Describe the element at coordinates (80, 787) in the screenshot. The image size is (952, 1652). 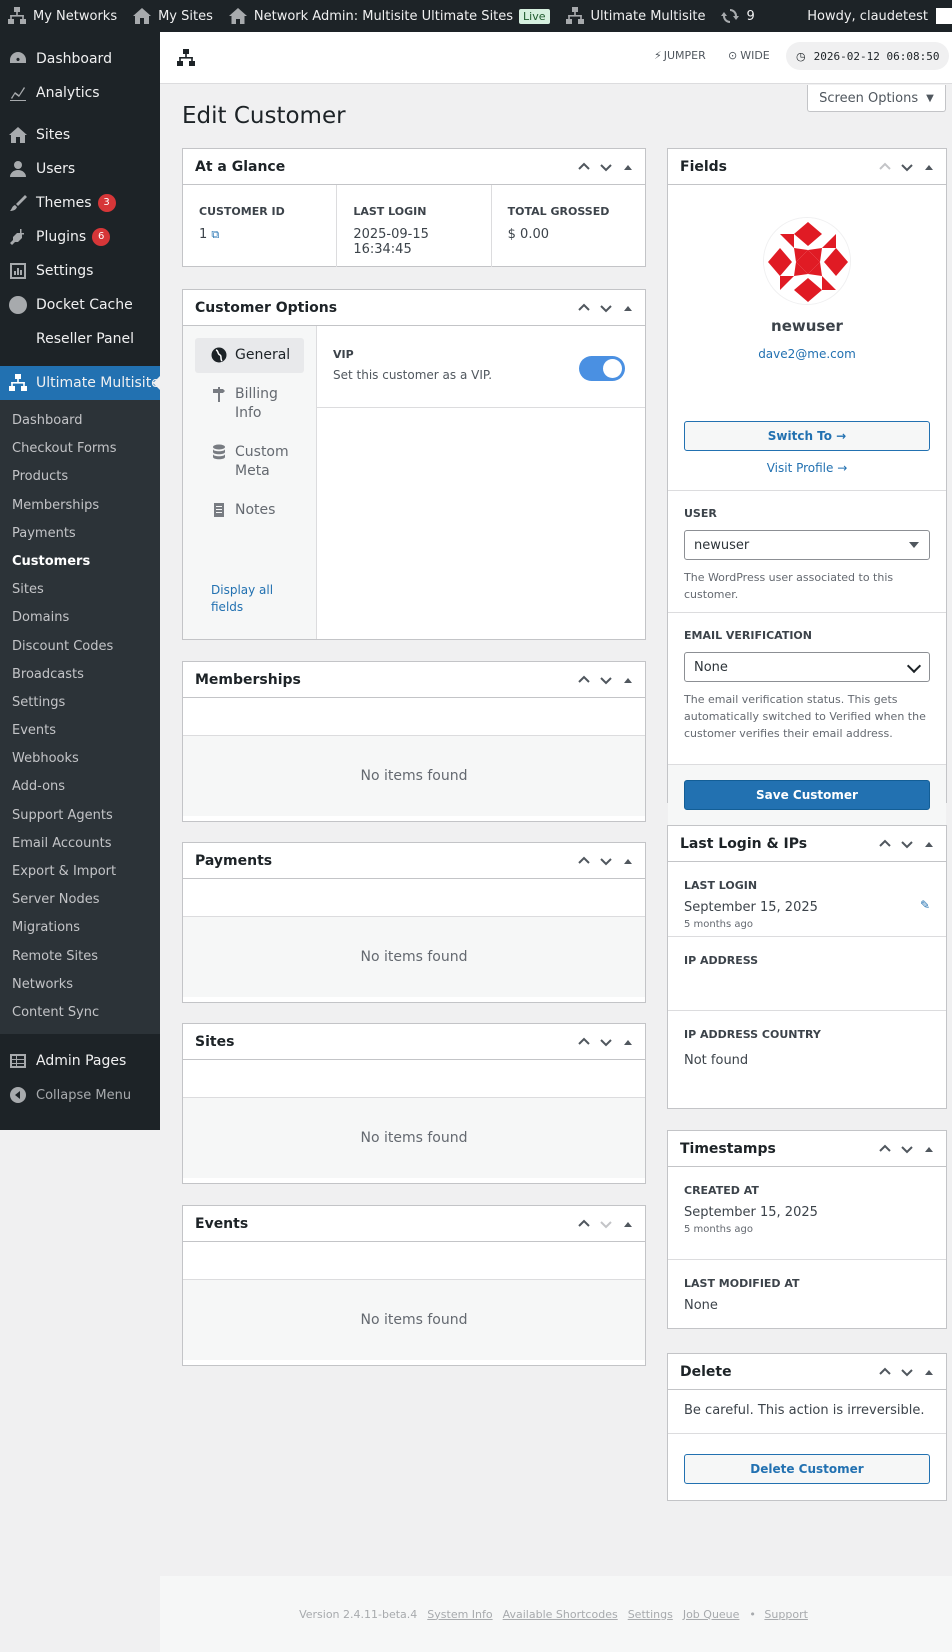
I see `submenu-item-add-ons: Add-ons` at that location.